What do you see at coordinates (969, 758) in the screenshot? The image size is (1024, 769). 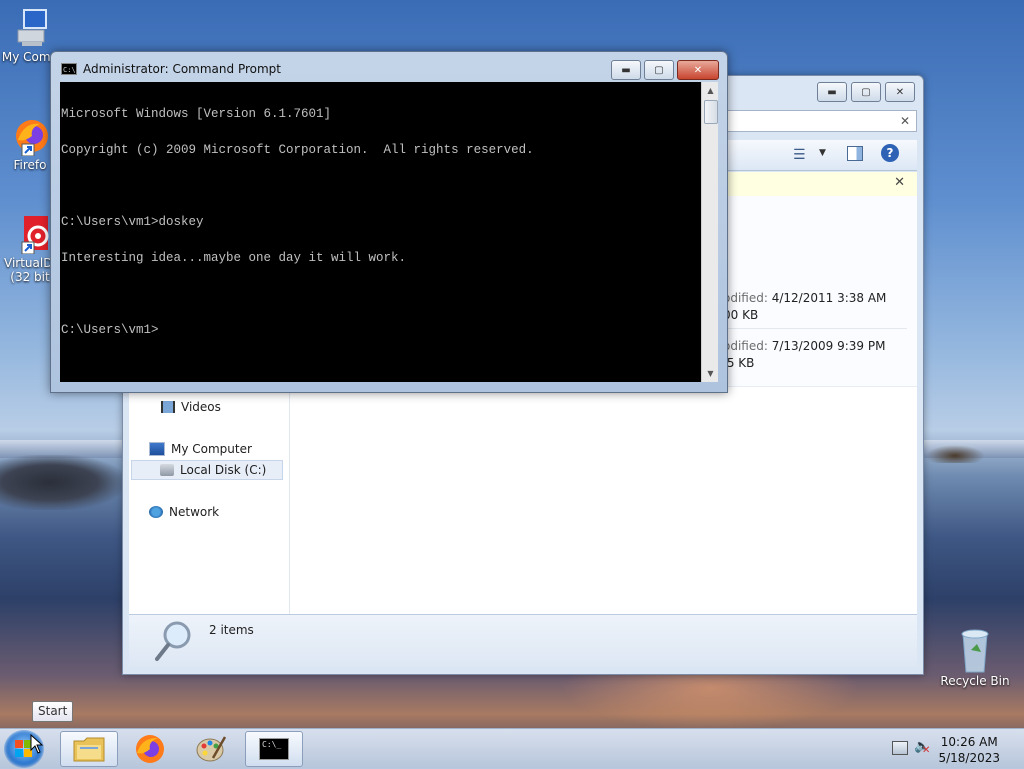 I see `clock-date: 5/18/2023` at bounding box center [969, 758].